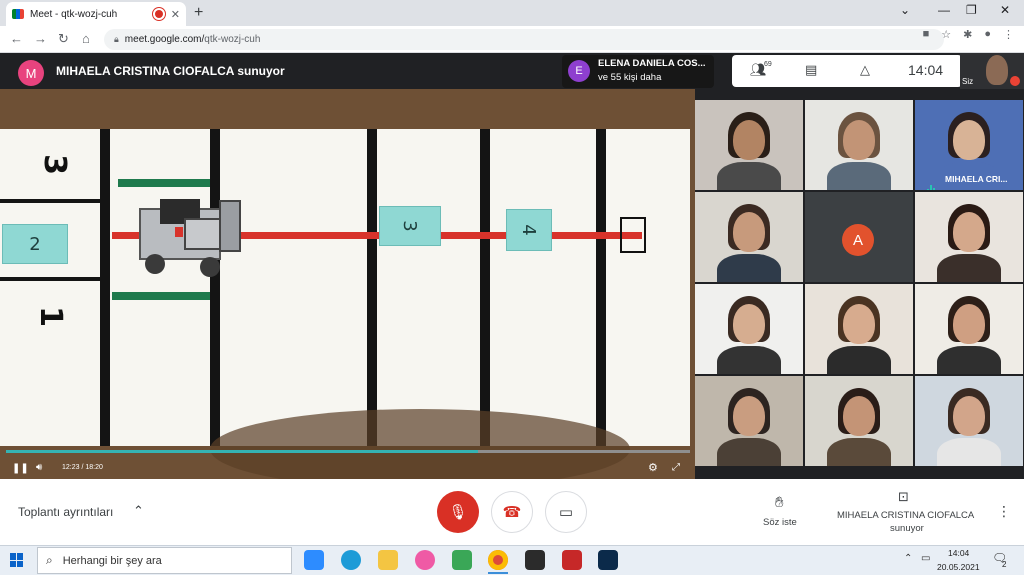 The image size is (1024, 575). I want to click on camera-toggle-button: ▭, so click(566, 512).